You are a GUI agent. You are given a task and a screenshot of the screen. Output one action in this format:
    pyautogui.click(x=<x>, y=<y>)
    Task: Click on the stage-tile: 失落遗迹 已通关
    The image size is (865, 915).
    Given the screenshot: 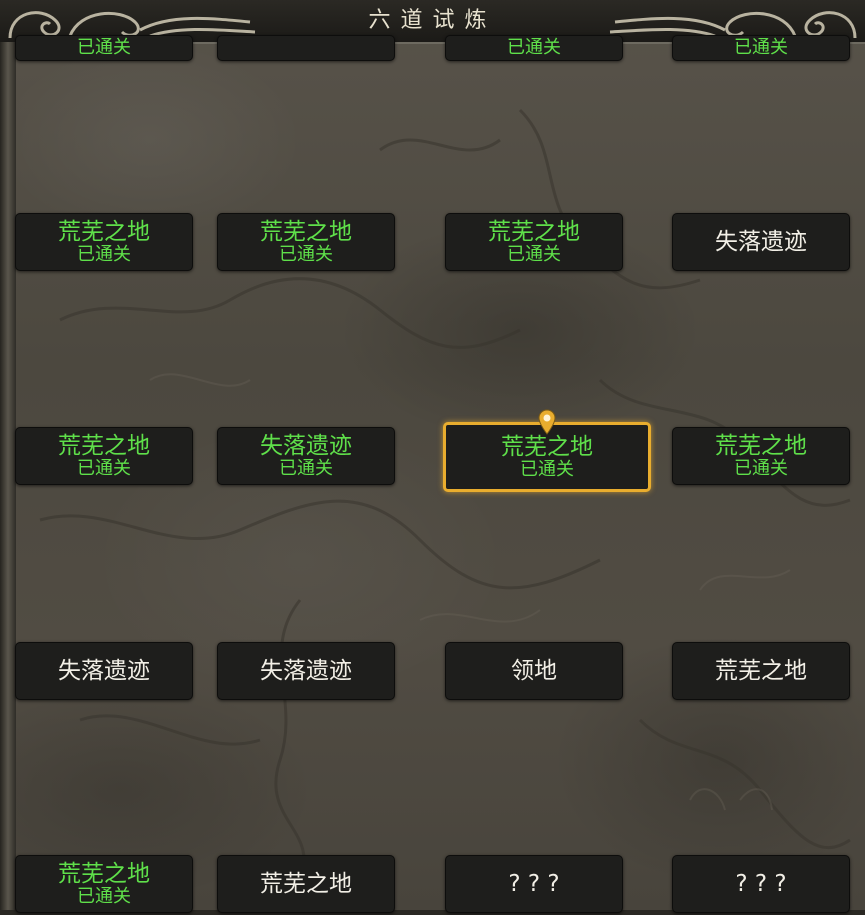 What is the action you would take?
    pyautogui.click(x=306, y=456)
    